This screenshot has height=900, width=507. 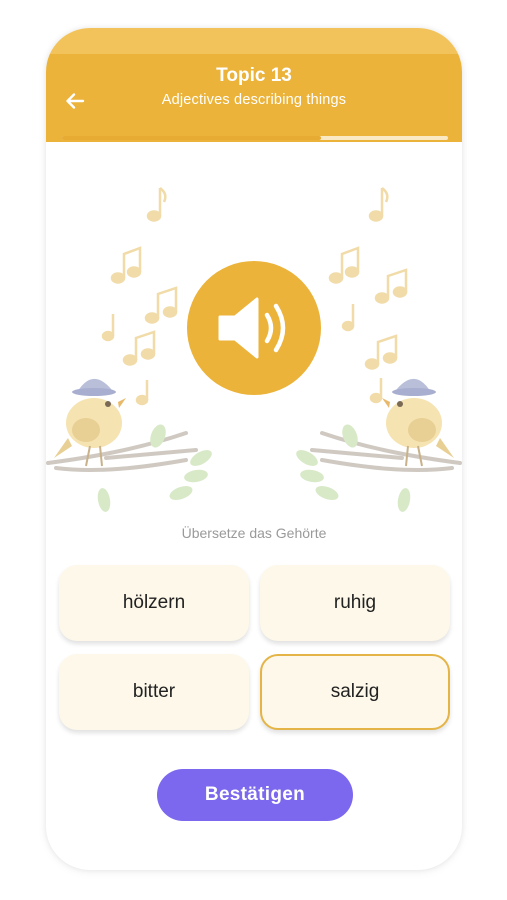 I want to click on confirm-button: Bestätigen, so click(x=255, y=795).